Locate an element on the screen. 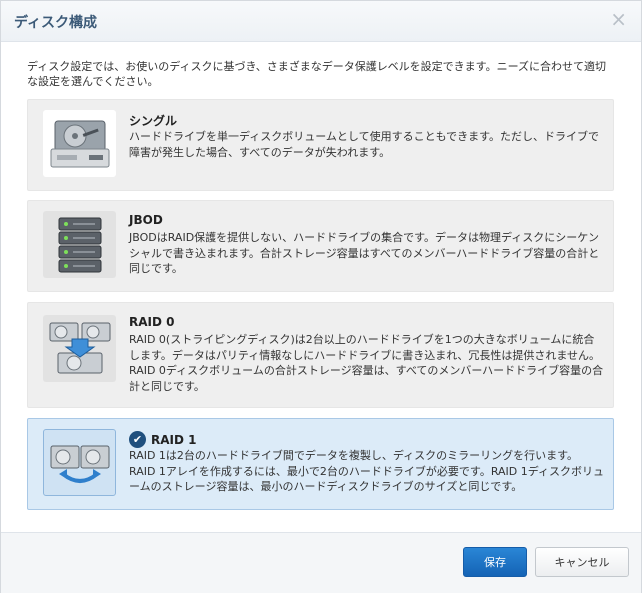  close-icon: × is located at coordinates (618, 19).